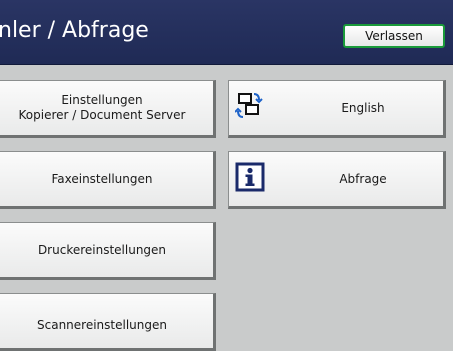  I want to click on button-label: Faxeinstellungen, so click(102, 178).